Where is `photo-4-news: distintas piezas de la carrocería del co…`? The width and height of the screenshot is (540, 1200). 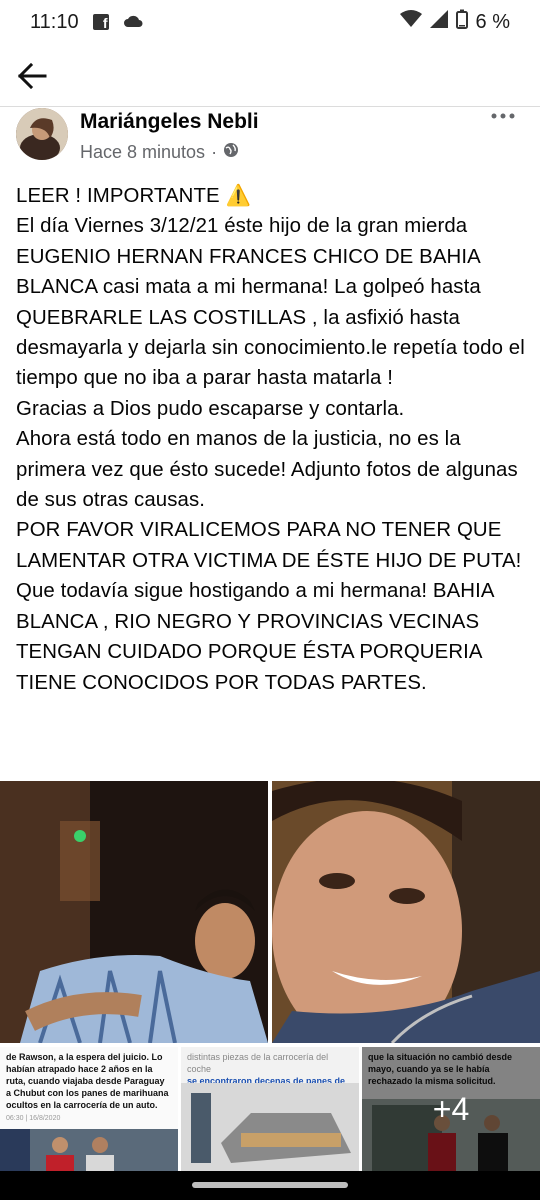 photo-4-news: distintas piezas de la carrocería del co… is located at coordinates (270, 1109).